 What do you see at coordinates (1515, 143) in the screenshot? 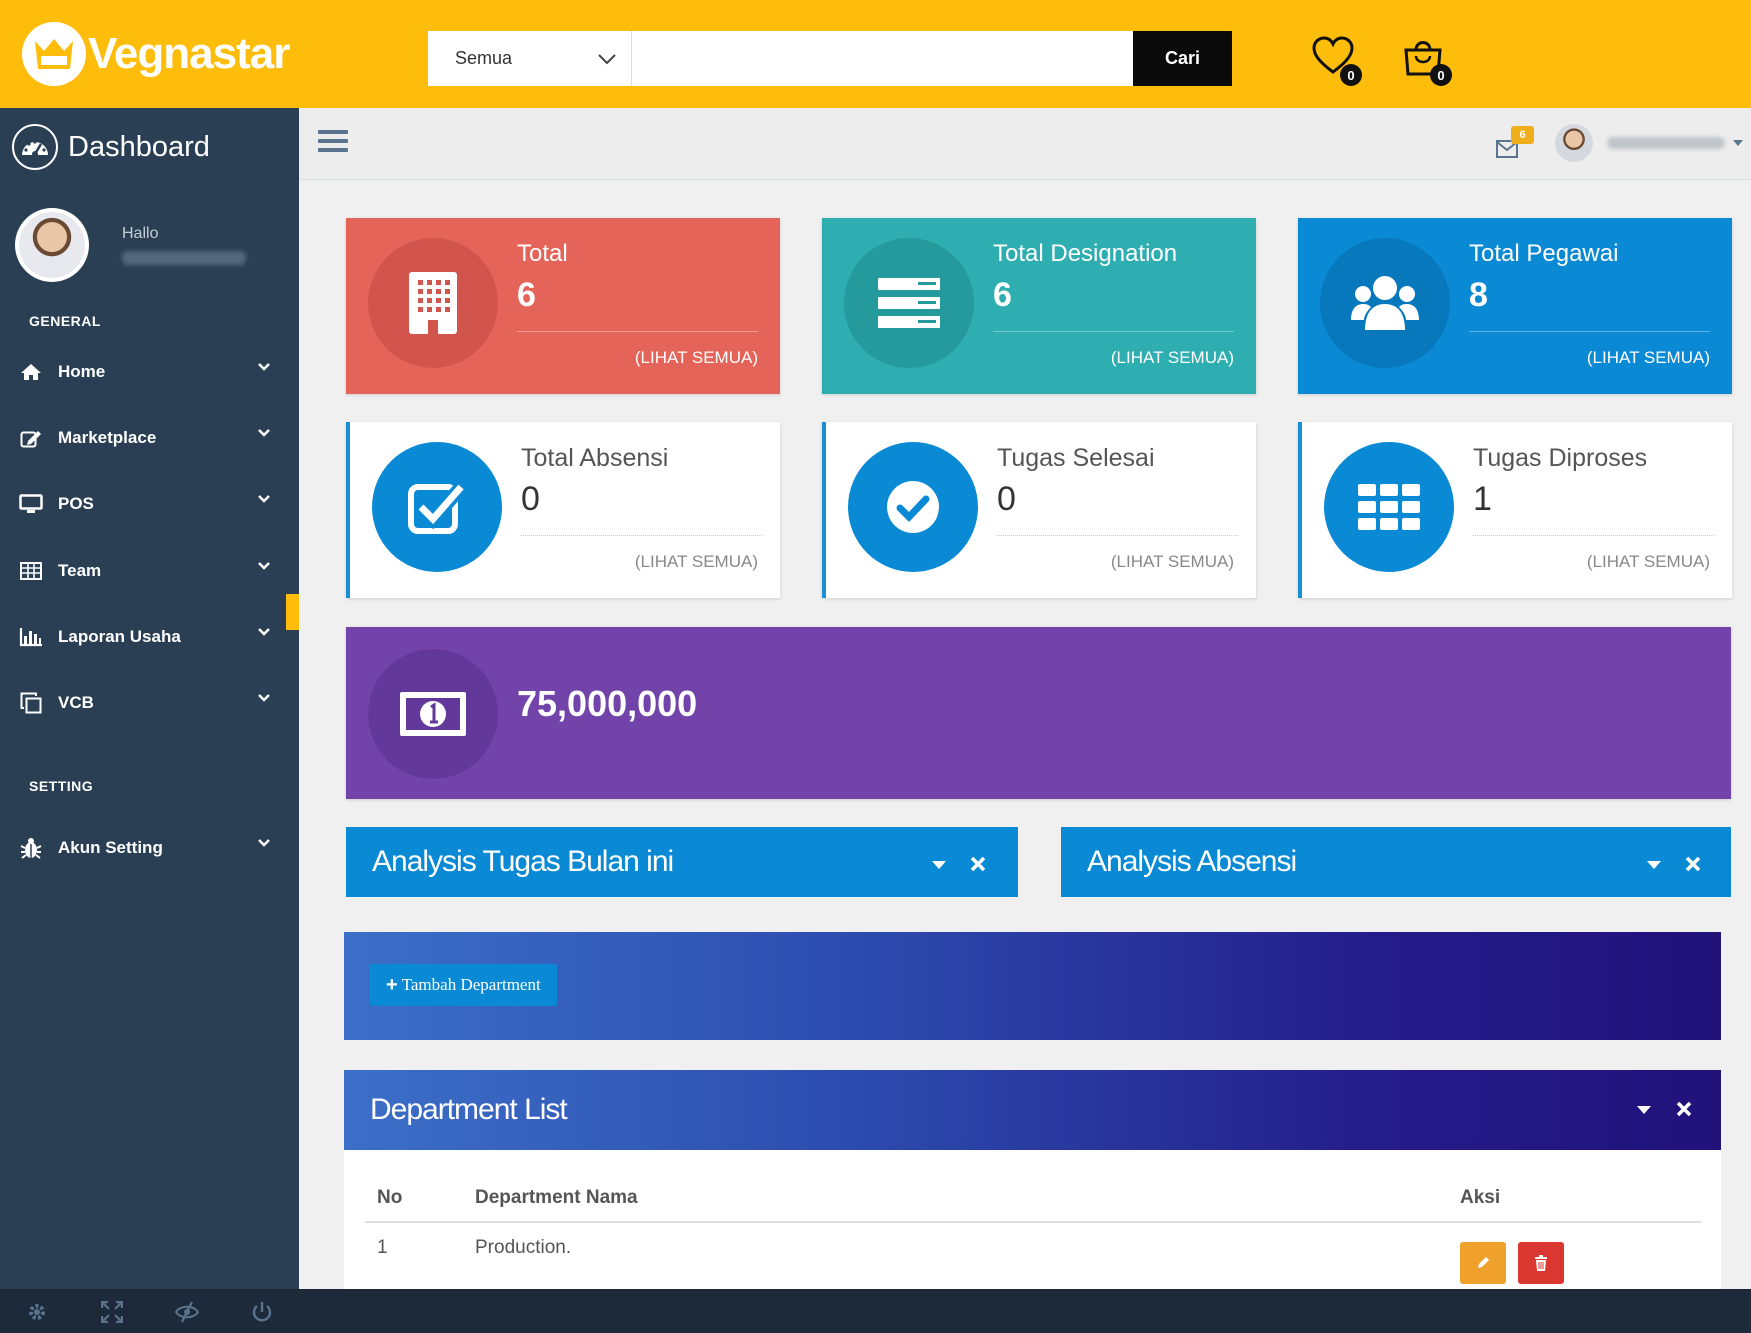
I see `messages-button: 6` at bounding box center [1515, 143].